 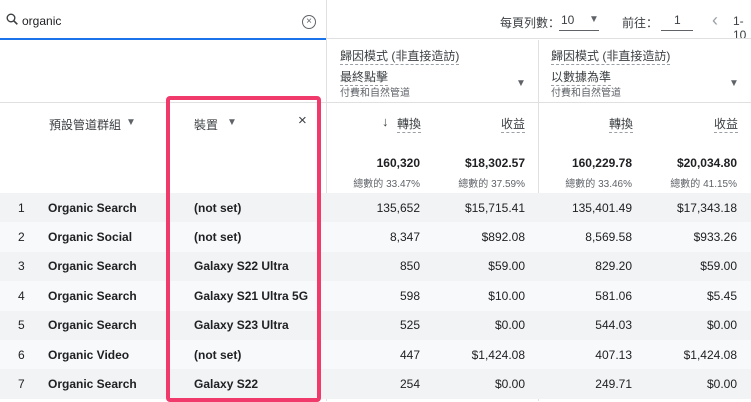 What do you see at coordinates (710, 354) in the screenshot?
I see `cell-revenue-2: $1,424.08` at bounding box center [710, 354].